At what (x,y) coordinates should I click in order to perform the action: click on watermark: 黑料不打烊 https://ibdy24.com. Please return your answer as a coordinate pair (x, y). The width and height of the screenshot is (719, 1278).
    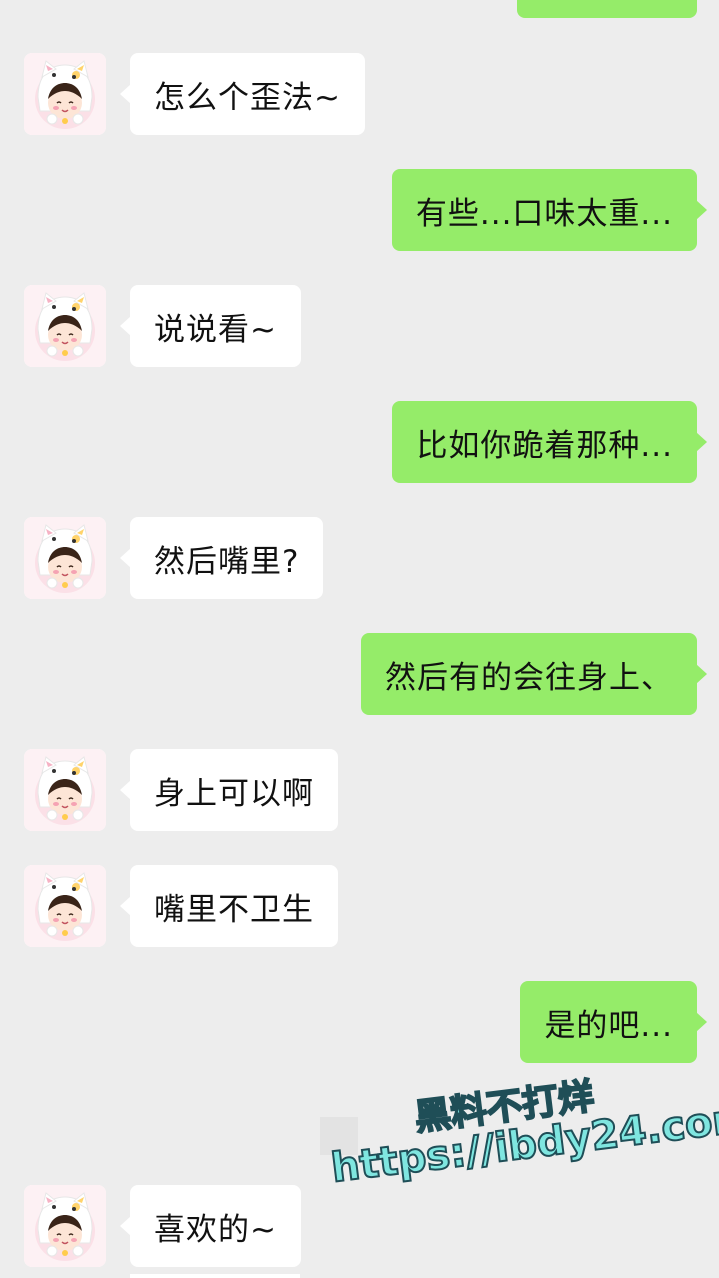
    Looking at the image, I should click on (523, 1135).